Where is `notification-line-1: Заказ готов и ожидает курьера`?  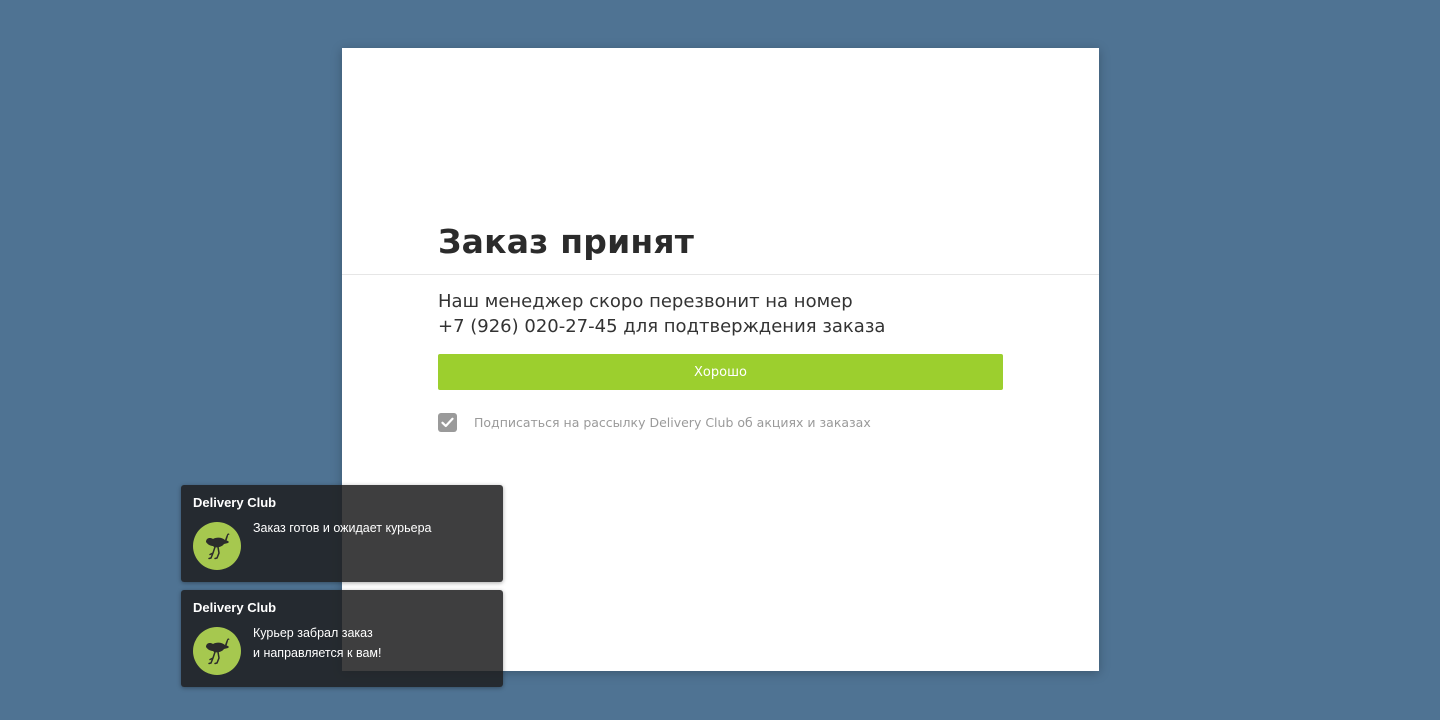 notification-line-1: Заказ готов и ожидает курьера is located at coordinates (342, 528).